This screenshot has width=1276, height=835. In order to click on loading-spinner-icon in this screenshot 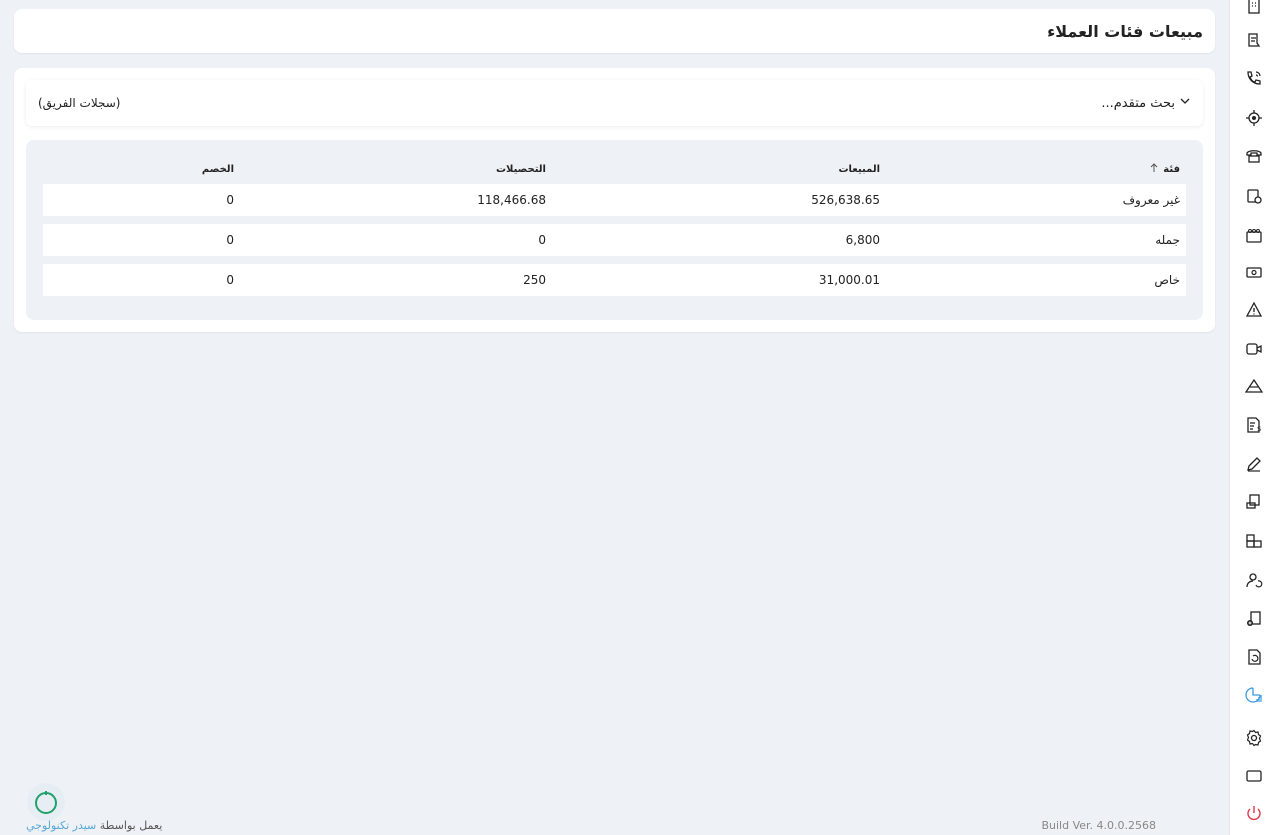, I will do `click(46, 802)`.